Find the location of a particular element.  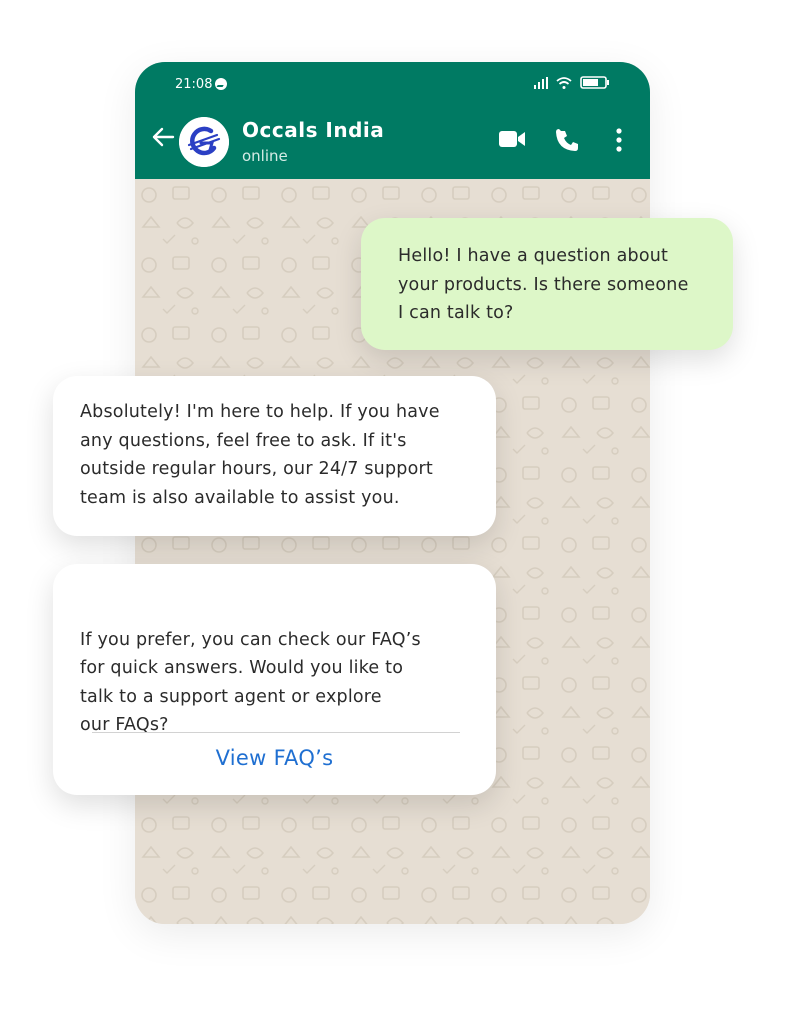

status-time: 21:08 is located at coordinates (194, 84).